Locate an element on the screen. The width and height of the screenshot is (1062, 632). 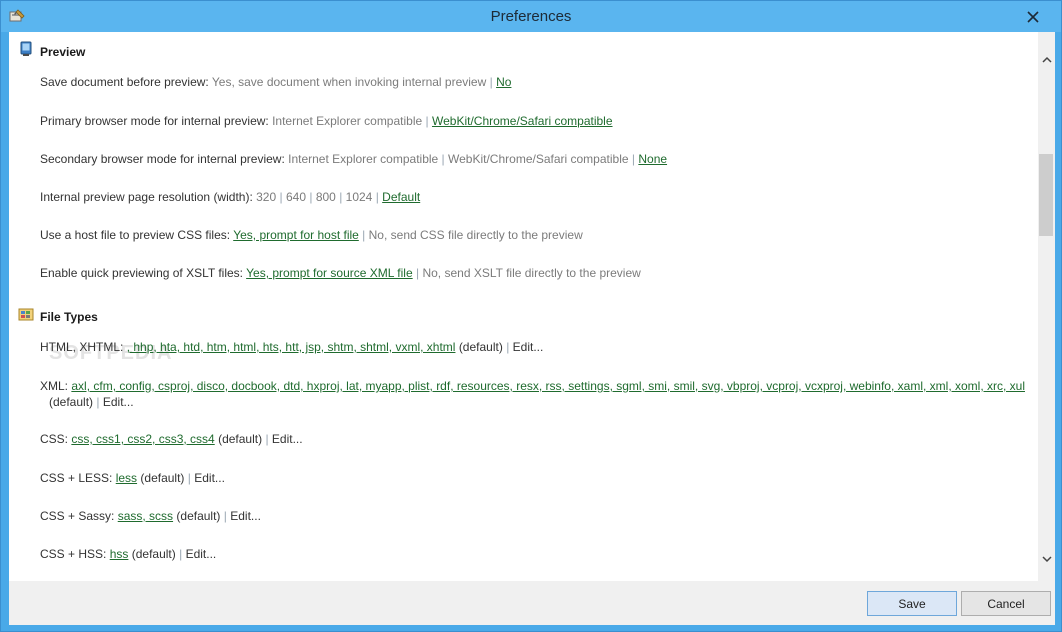
filetype-label: CSS + Sassy: is located at coordinates (77, 516).